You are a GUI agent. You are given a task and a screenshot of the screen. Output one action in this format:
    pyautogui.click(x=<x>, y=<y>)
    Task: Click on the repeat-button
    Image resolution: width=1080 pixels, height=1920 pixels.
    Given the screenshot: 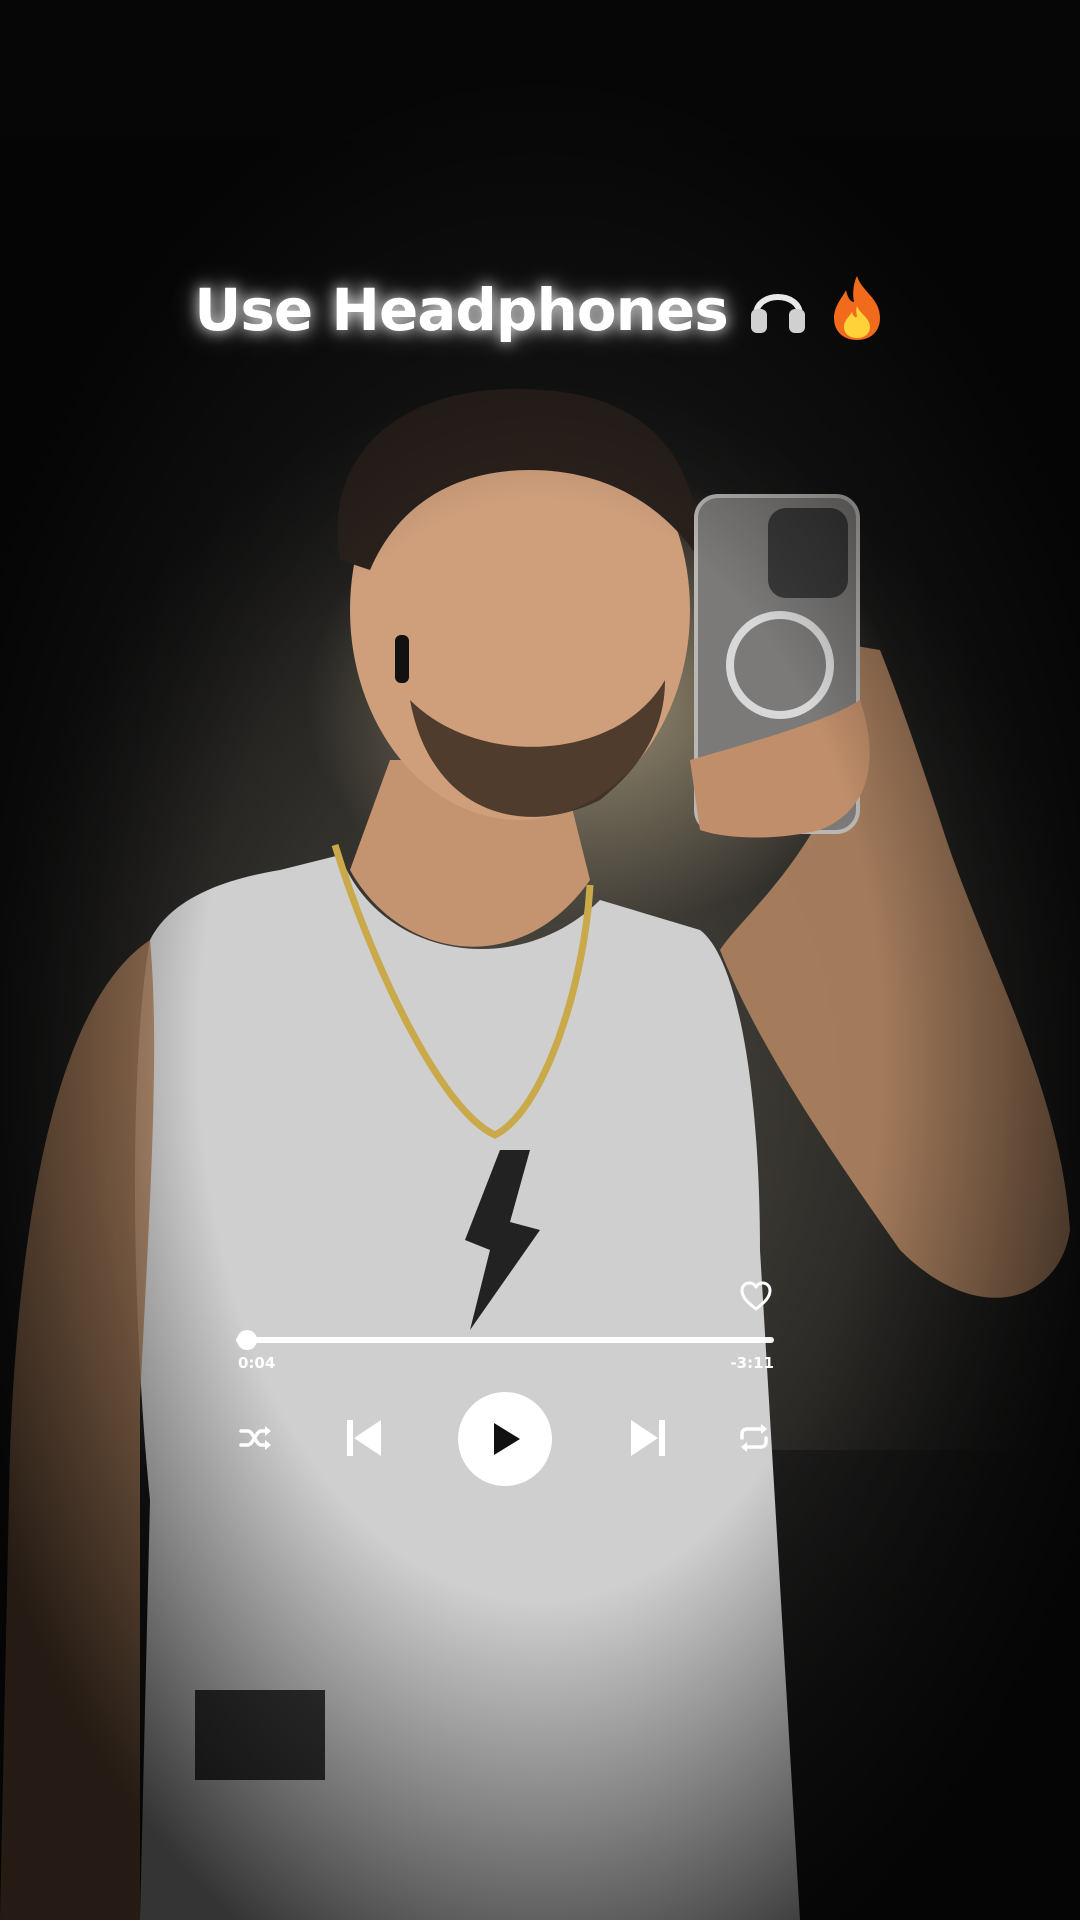 What is the action you would take?
    pyautogui.click(x=754, y=1438)
    